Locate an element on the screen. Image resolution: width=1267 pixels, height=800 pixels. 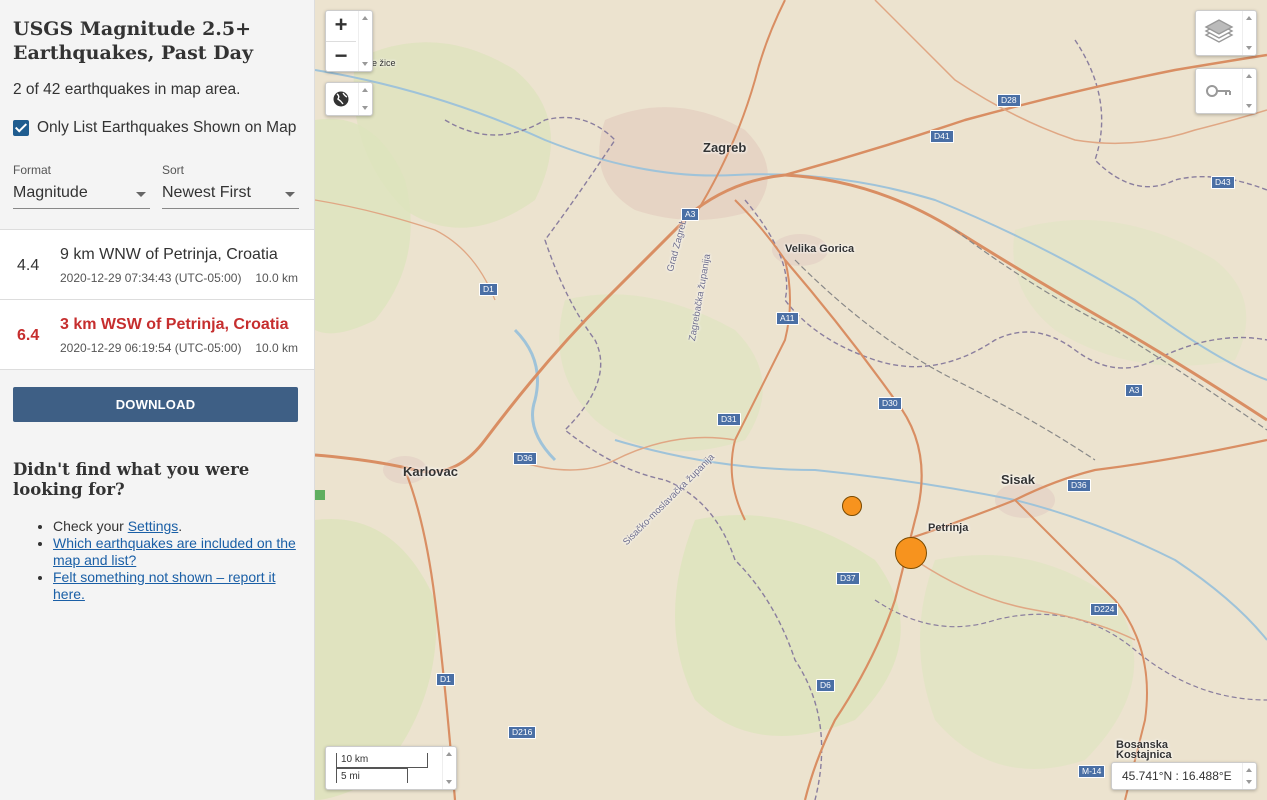
key-icon is located at coordinates (1219, 91).